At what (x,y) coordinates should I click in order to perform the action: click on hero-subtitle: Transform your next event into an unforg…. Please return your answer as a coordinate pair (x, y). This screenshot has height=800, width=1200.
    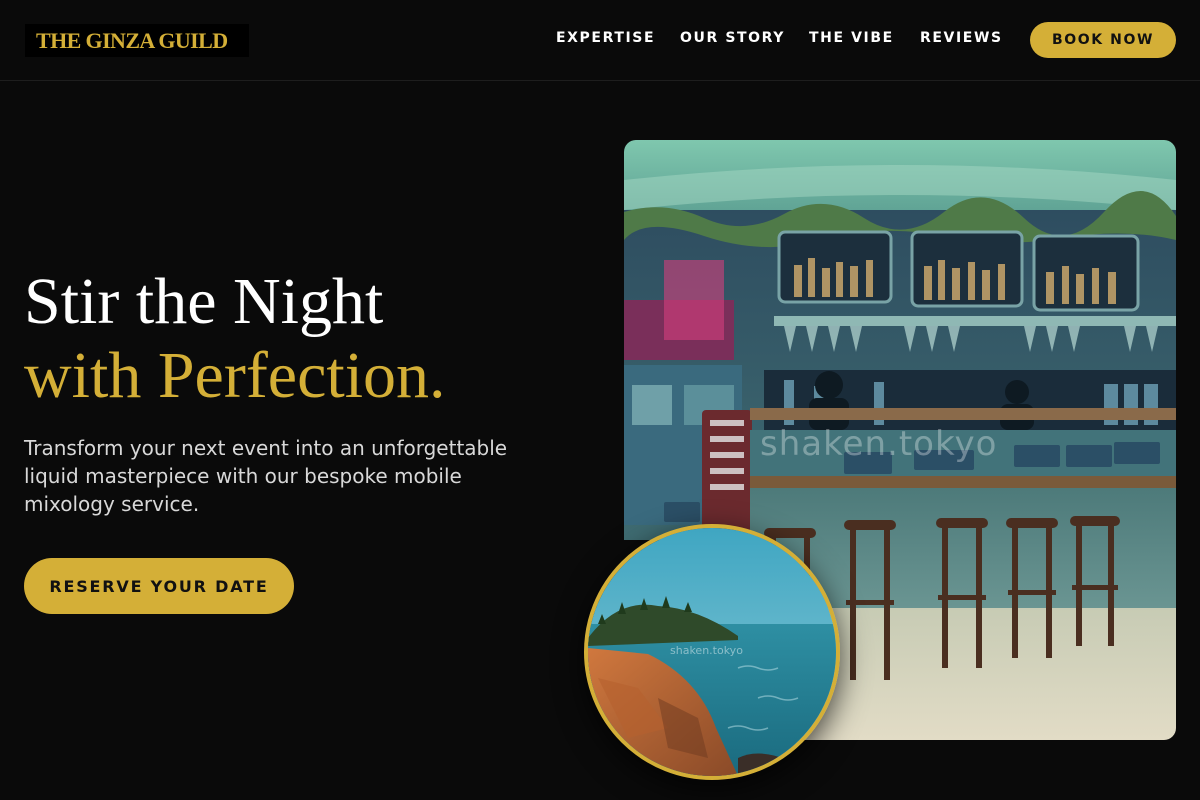
    Looking at the image, I should click on (266, 476).